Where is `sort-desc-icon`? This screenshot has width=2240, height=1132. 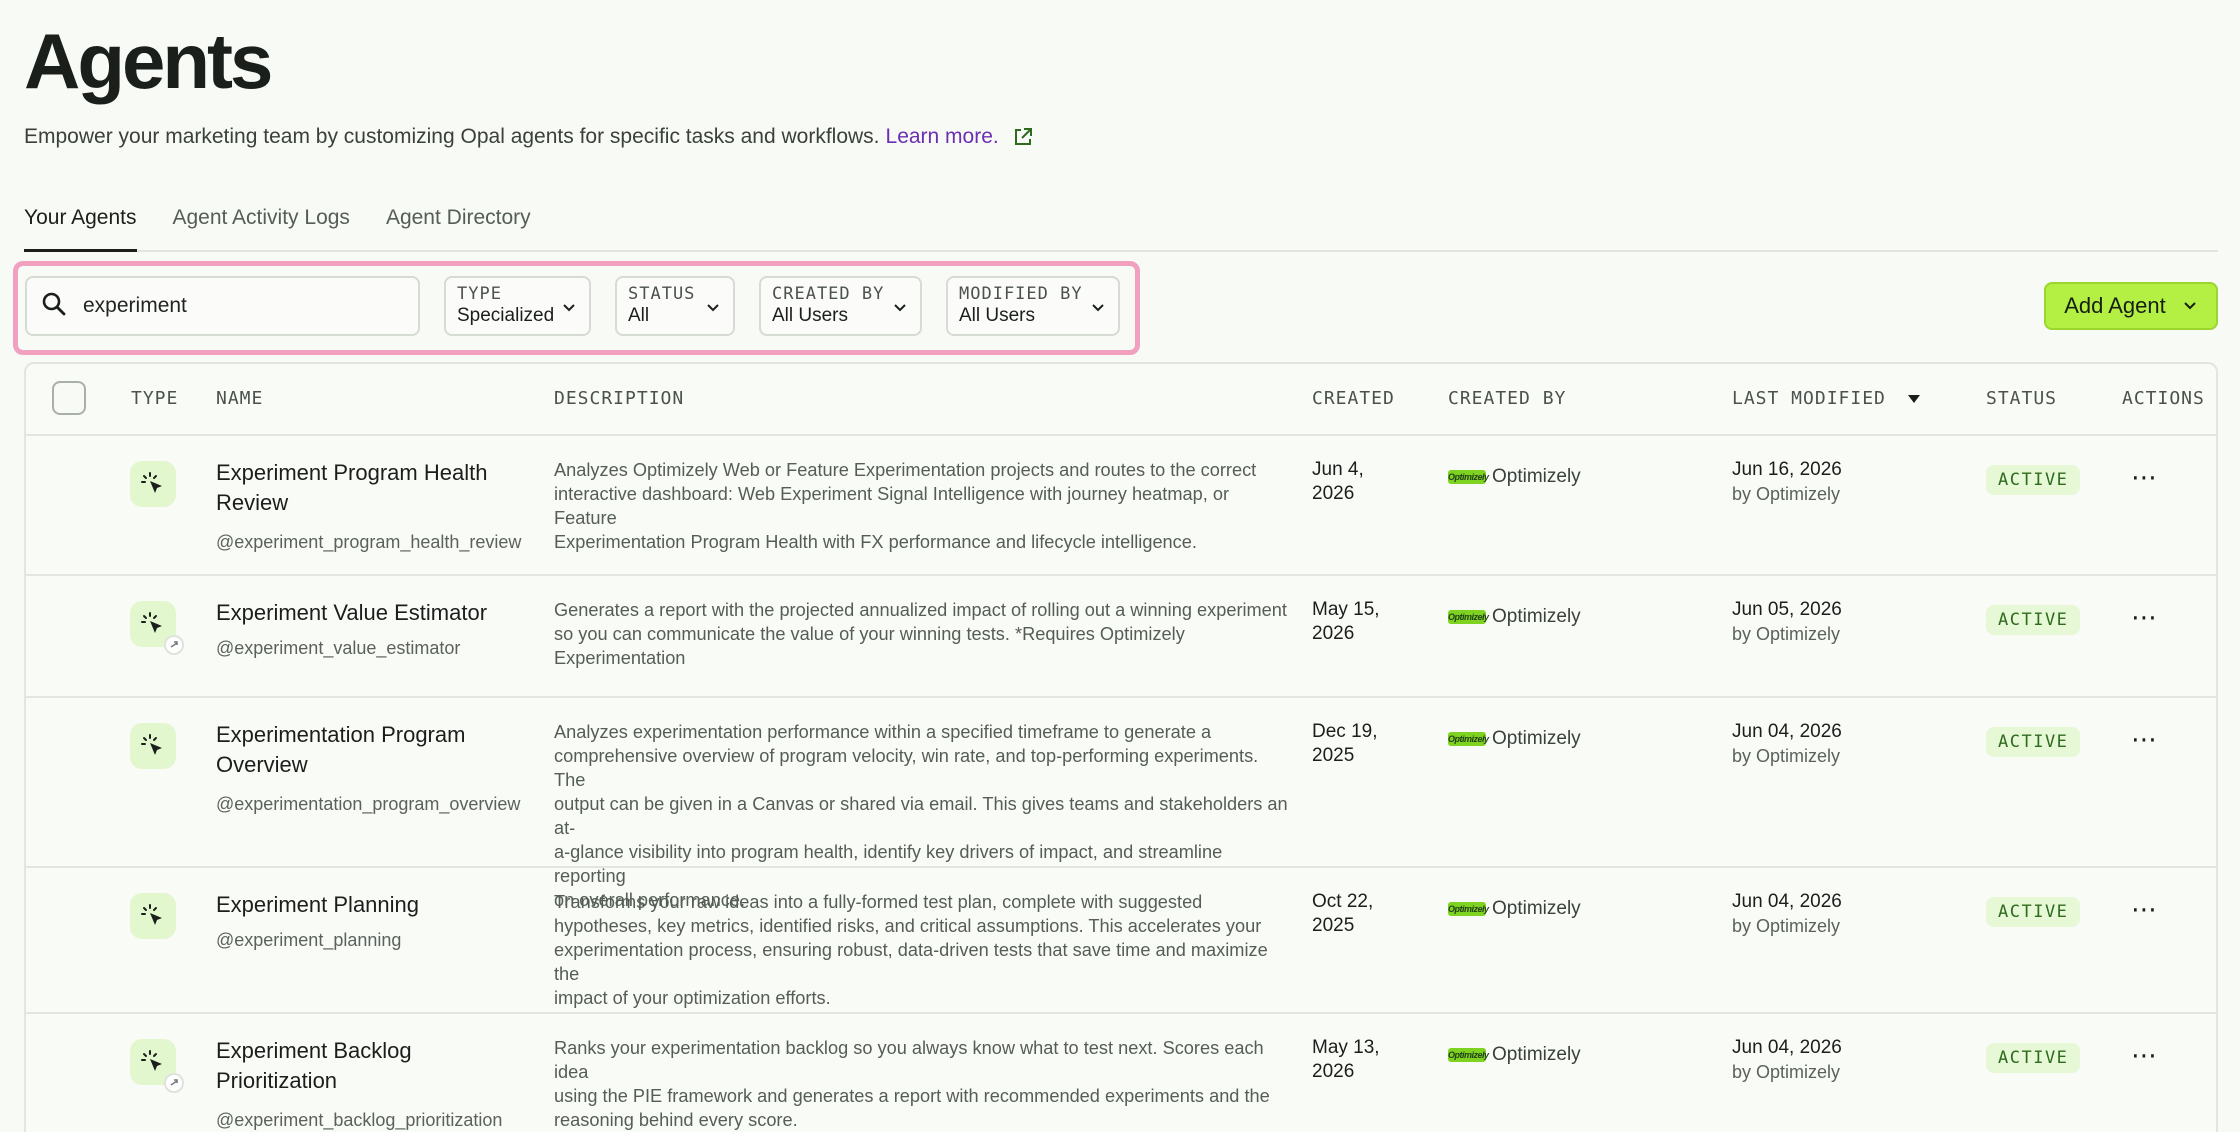 sort-desc-icon is located at coordinates (1913, 398).